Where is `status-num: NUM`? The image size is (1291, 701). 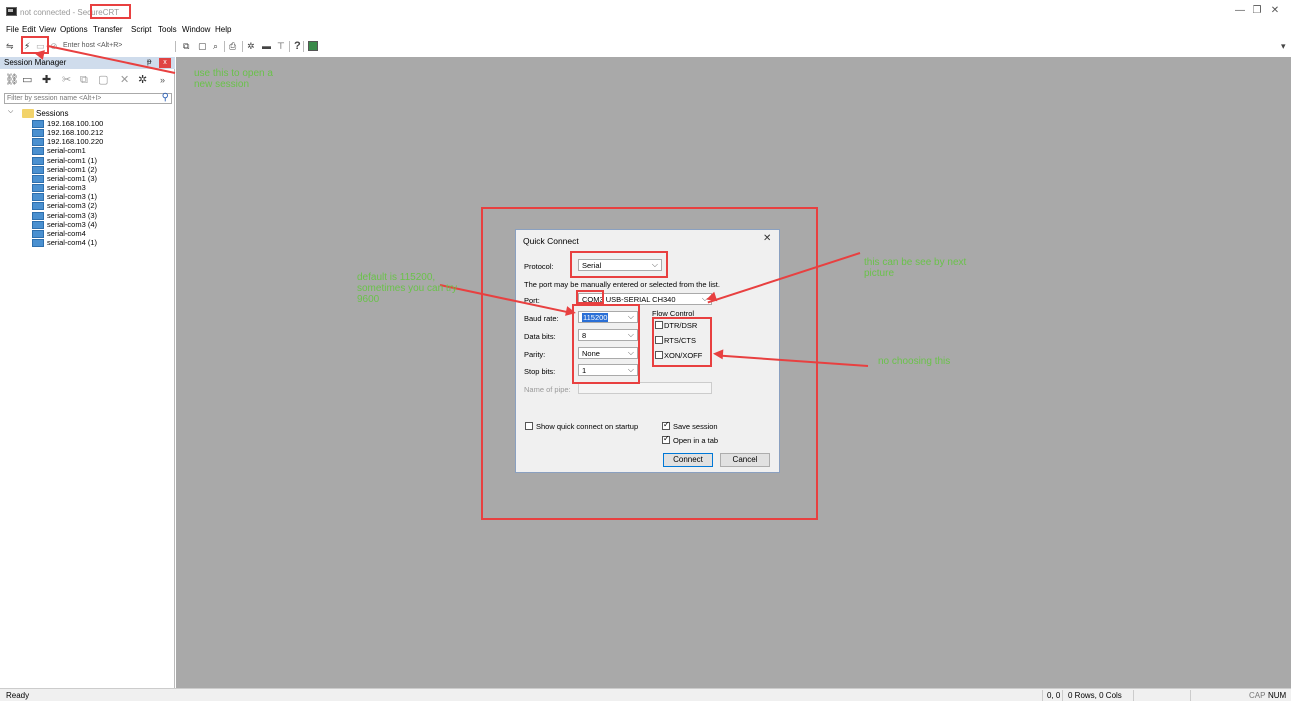
status-num: NUM is located at coordinates (1277, 695).